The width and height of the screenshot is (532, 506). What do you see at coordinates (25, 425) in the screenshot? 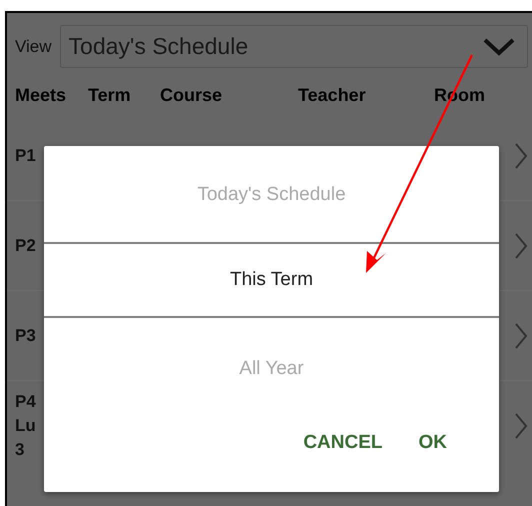
I see `meets-text: Lu` at bounding box center [25, 425].